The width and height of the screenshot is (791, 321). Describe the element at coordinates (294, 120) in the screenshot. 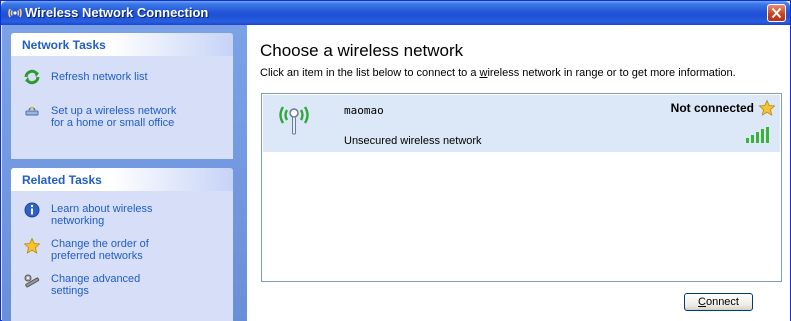

I see `wireless-network-antenna-icon` at that location.